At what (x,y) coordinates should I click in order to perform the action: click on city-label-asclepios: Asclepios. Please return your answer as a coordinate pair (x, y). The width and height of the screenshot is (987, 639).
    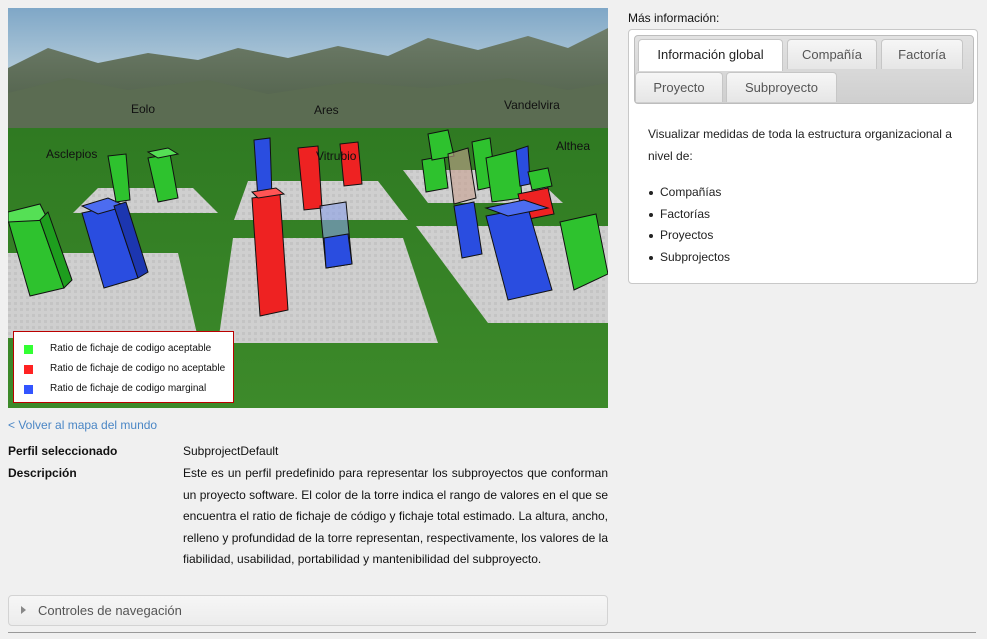
    Looking at the image, I should click on (71, 154).